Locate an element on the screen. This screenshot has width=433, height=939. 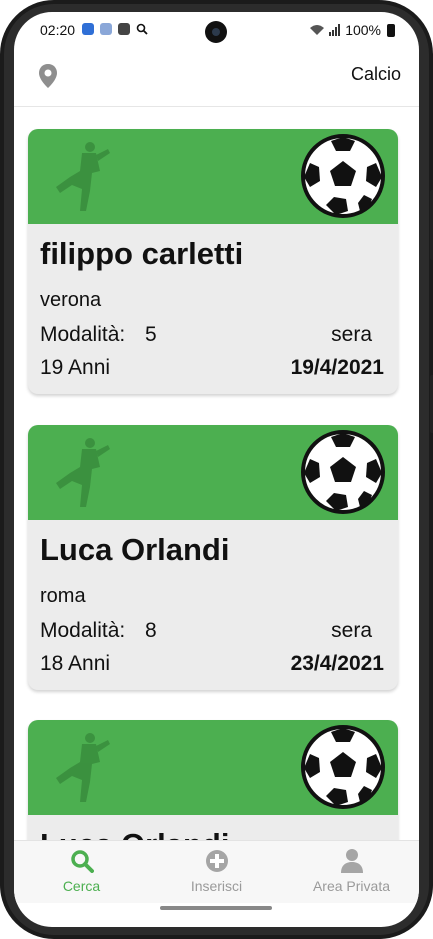
search-icon is located at coordinates (82, 861).